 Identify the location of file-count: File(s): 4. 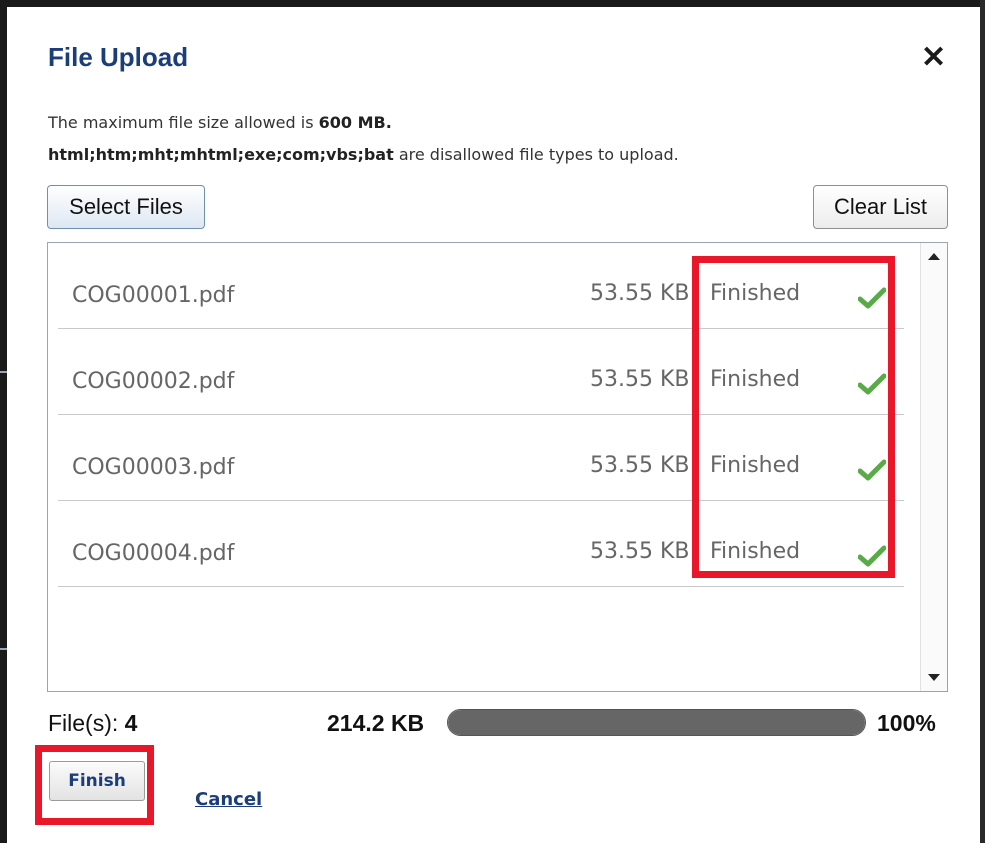
(92, 723).